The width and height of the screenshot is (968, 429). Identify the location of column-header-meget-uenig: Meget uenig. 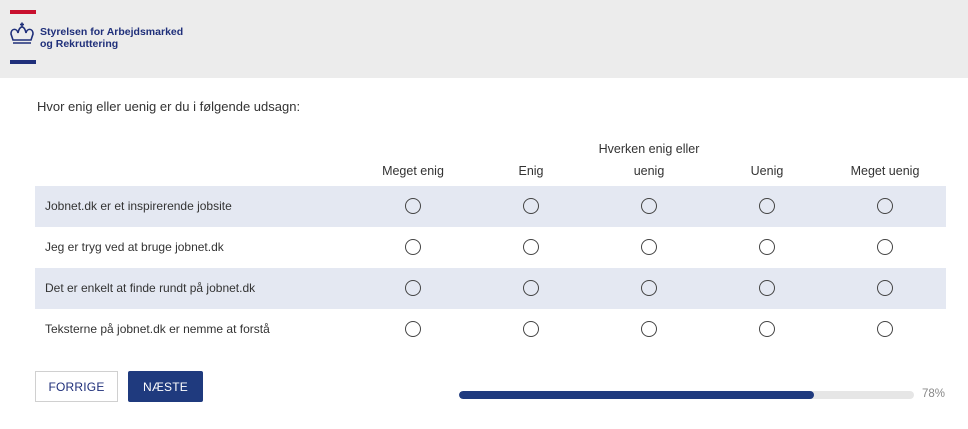
(885, 160).